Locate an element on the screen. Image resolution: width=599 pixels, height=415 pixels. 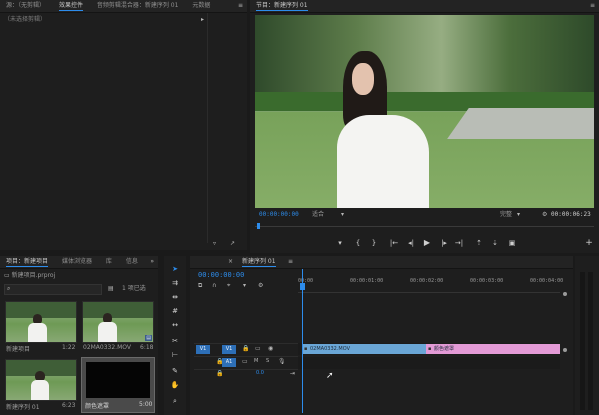
clip-badge-icon: ▤ is located at coordinates (148, 338).